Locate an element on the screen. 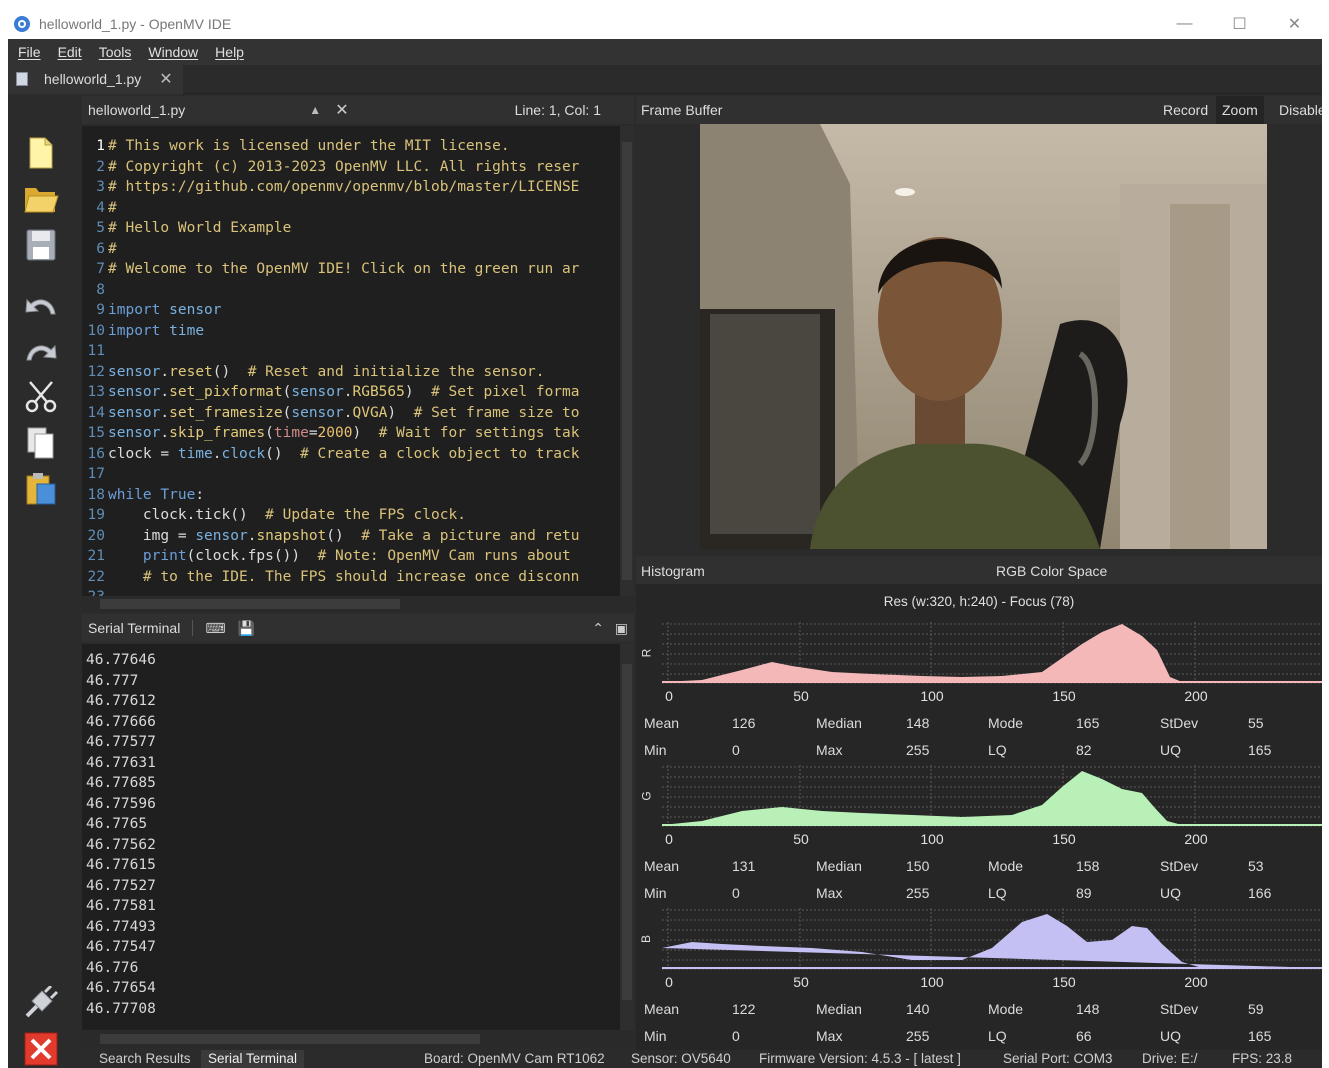 The width and height of the screenshot is (1329, 1068). search-results-tab: Search Results is located at coordinates (145, 1059).